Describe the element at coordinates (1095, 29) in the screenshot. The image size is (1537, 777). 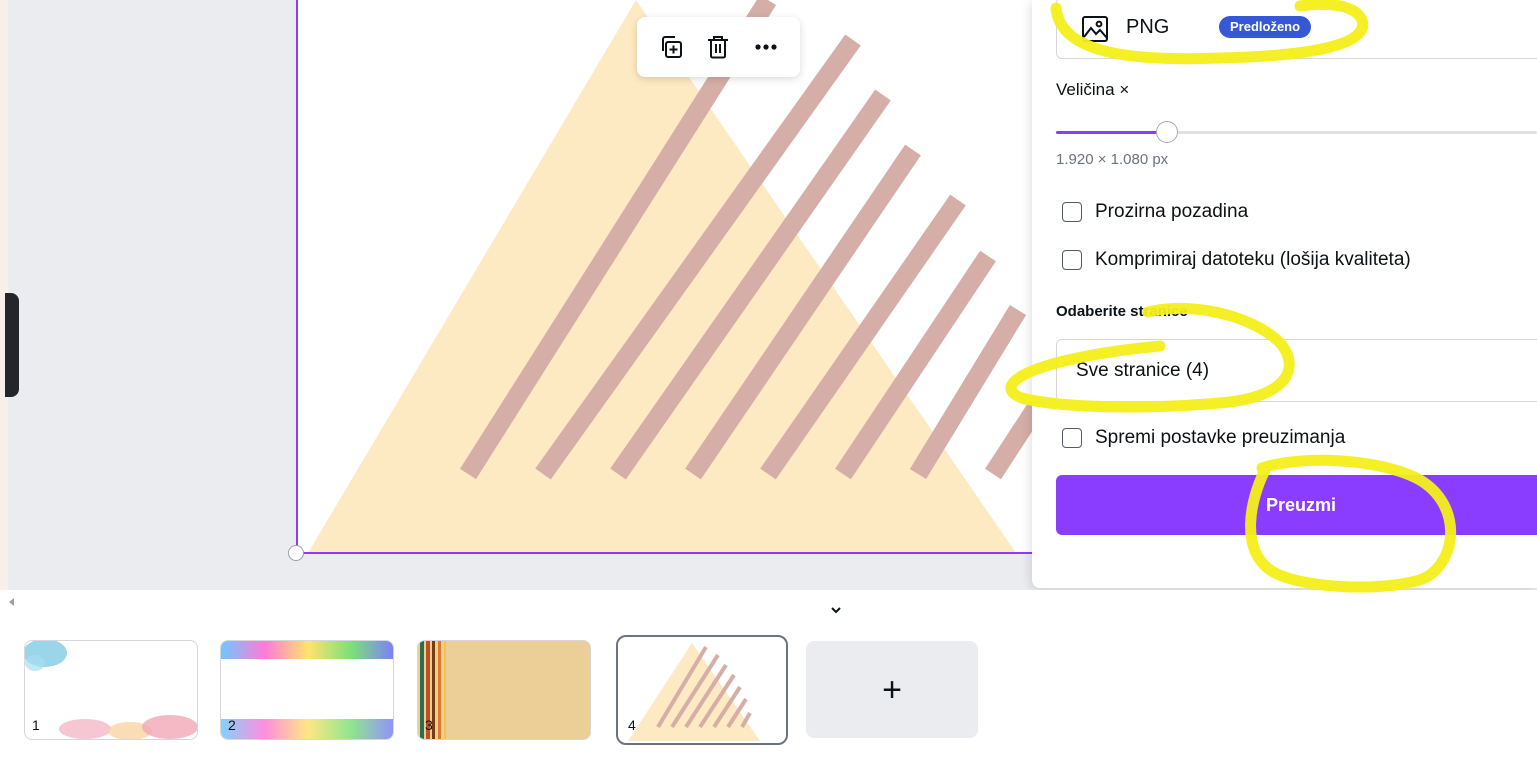
I see `image-icon` at that location.